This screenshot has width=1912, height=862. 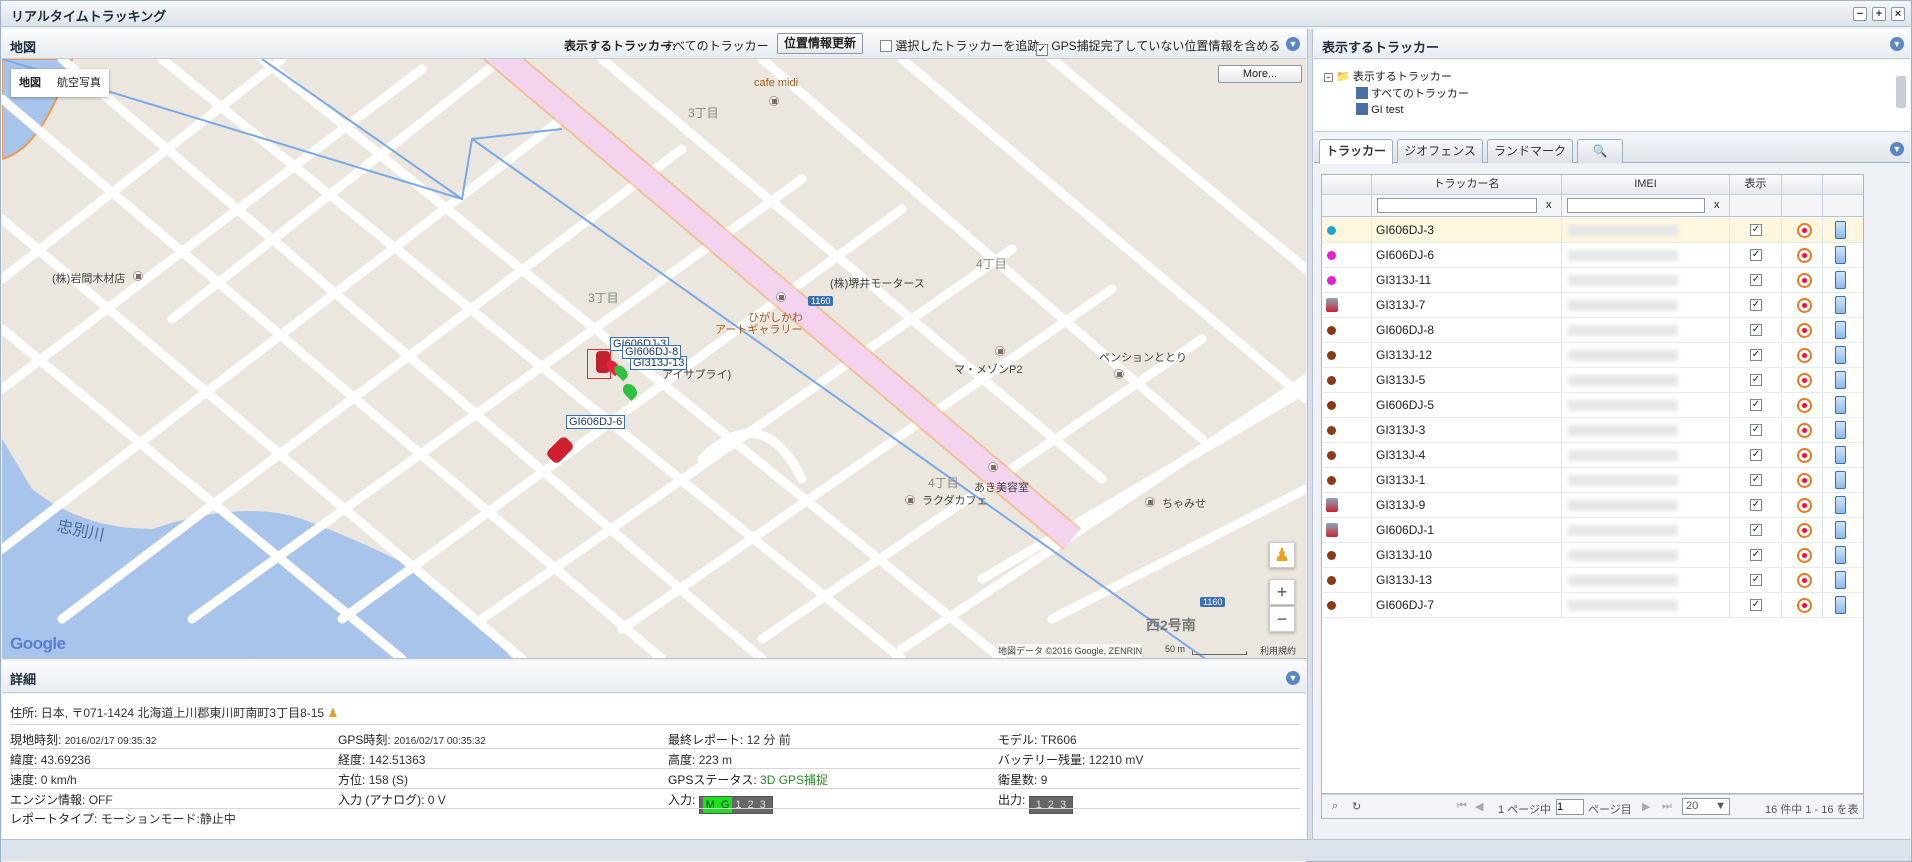 I want to click on reload-icon: ↻, so click(x=1356, y=806).